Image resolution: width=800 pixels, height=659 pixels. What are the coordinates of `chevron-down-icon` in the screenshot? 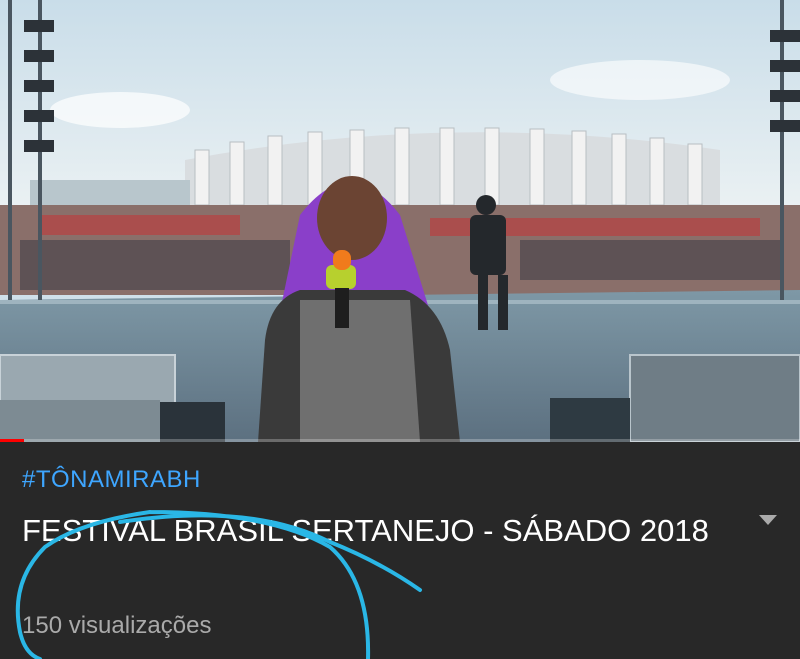 It's located at (768, 520).